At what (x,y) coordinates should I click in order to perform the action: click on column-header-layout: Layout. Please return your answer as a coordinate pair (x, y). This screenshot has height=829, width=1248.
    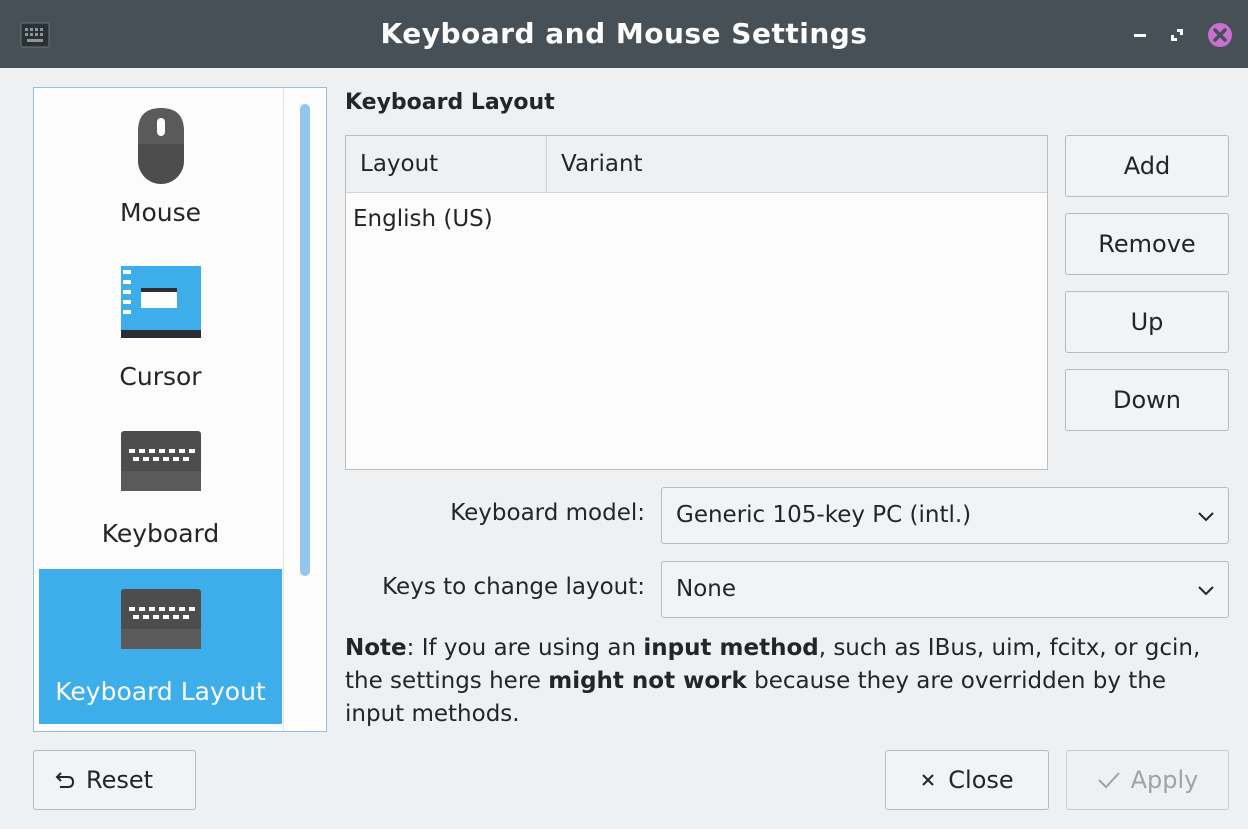
    Looking at the image, I should click on (446, 164).